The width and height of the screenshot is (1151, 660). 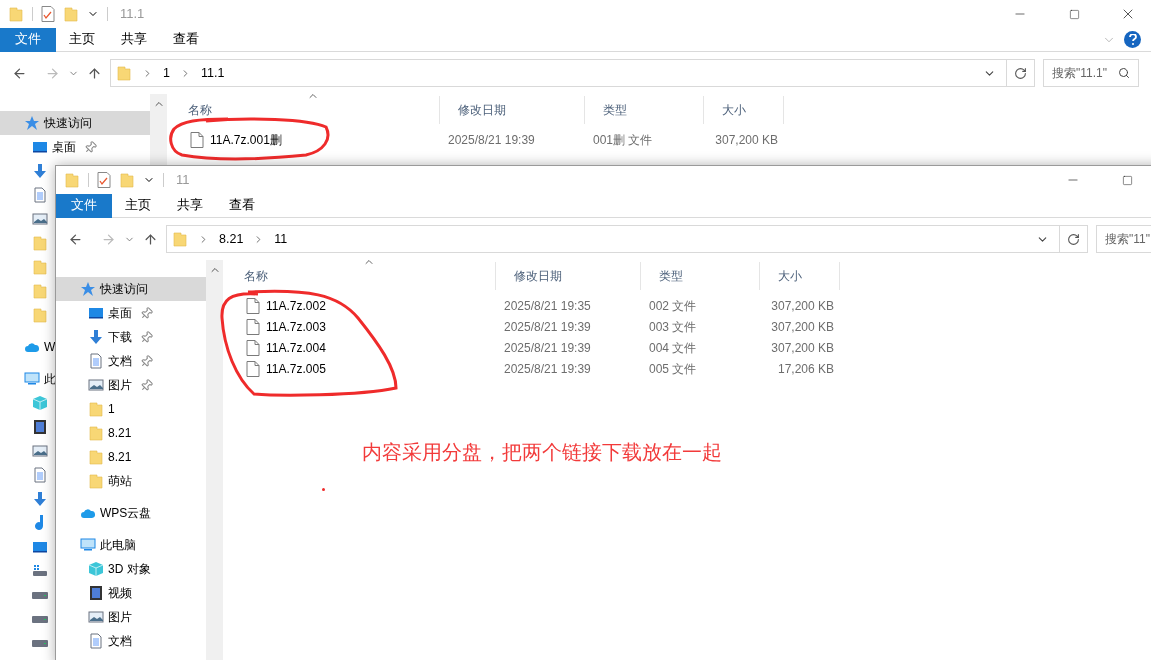 What do you see at coordinates (296, 326) in the screenshot?
I see `file-name: 11A.7z.003` at bounding box center [296, 326].